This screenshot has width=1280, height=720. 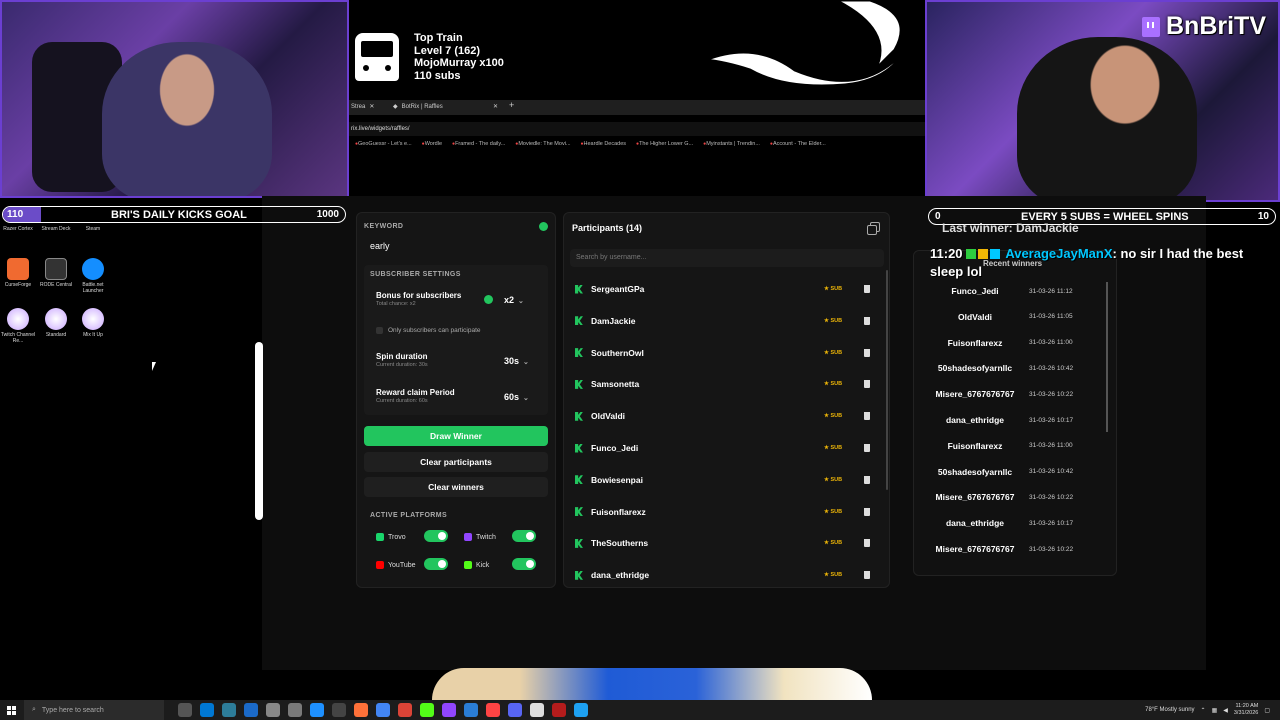 What do you see at coordinates (488, 299) in the screenshot?
I see `bonus-toggle` at bounding box center [488, 299].